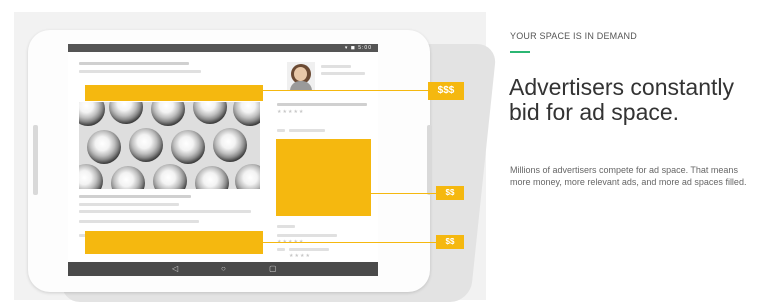  Describe the element at coordinates (358, 48) in the screenshot. I see `status-icons: ▾ ◼ 5:00` at that location.